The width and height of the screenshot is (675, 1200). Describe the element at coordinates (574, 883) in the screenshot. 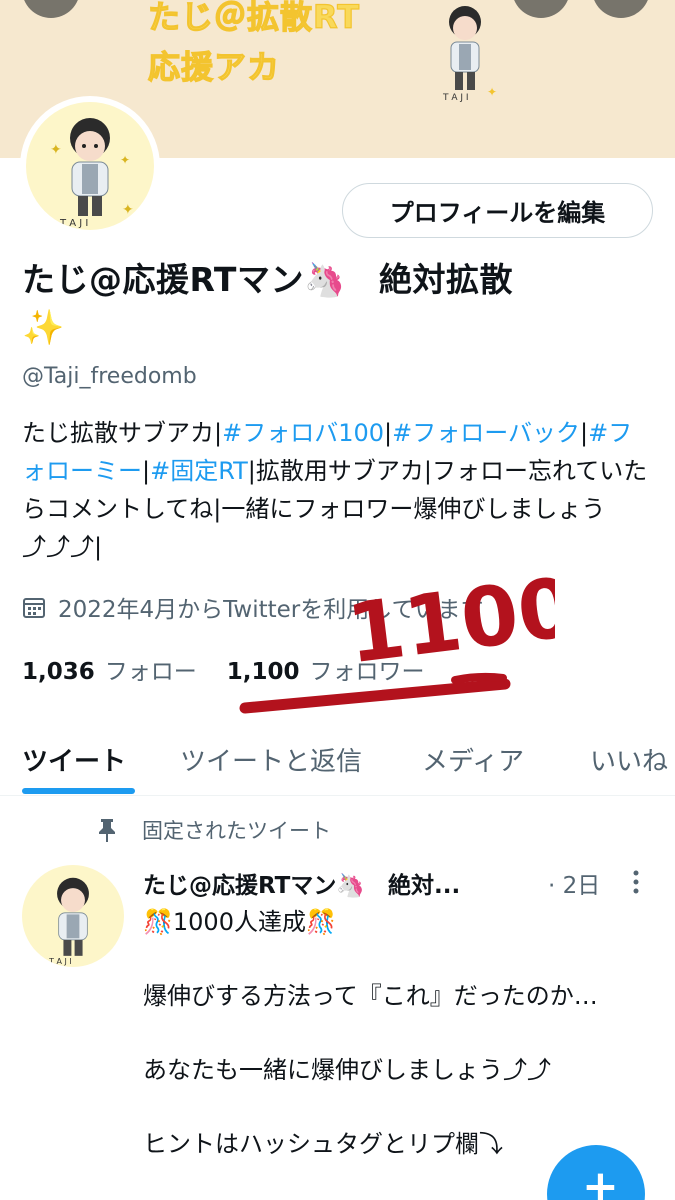

I see `tweet-timestamp: · 2日` at that location.